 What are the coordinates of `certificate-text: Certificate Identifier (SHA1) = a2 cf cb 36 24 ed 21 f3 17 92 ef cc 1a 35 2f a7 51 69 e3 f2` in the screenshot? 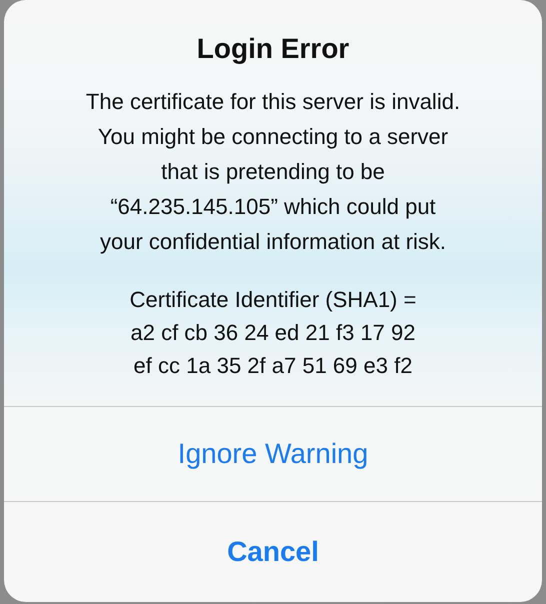 It's located at (273, 333).